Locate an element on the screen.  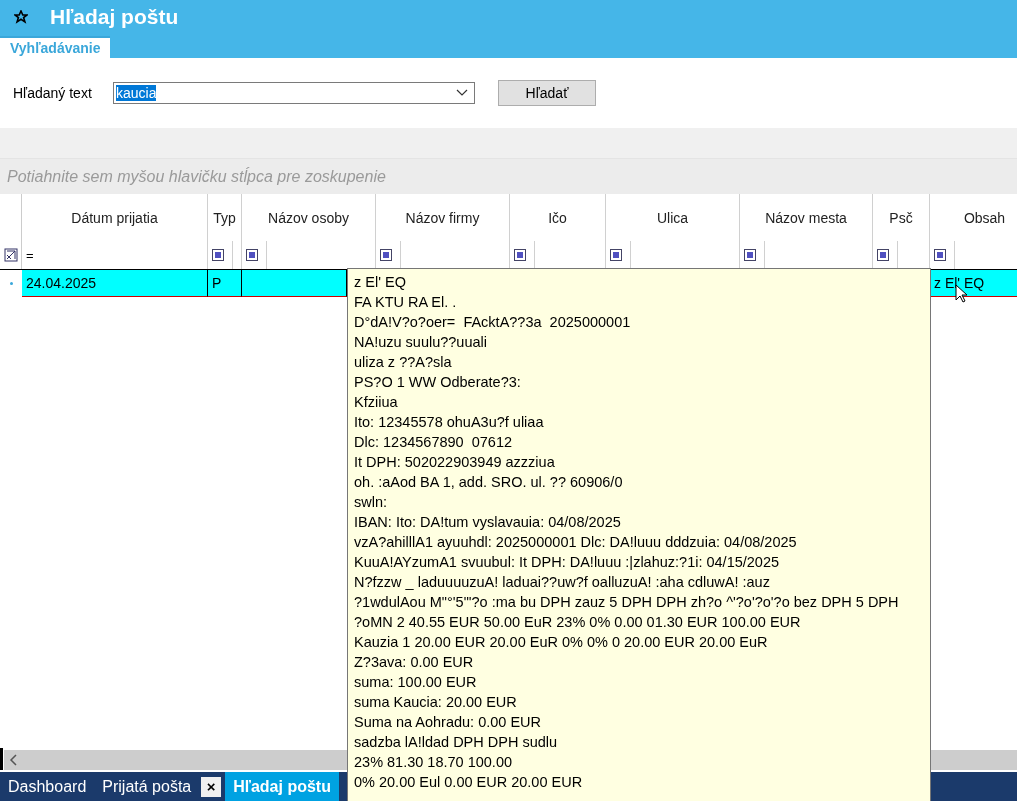
column-header: Obsah is located at coordinates (973, 217).